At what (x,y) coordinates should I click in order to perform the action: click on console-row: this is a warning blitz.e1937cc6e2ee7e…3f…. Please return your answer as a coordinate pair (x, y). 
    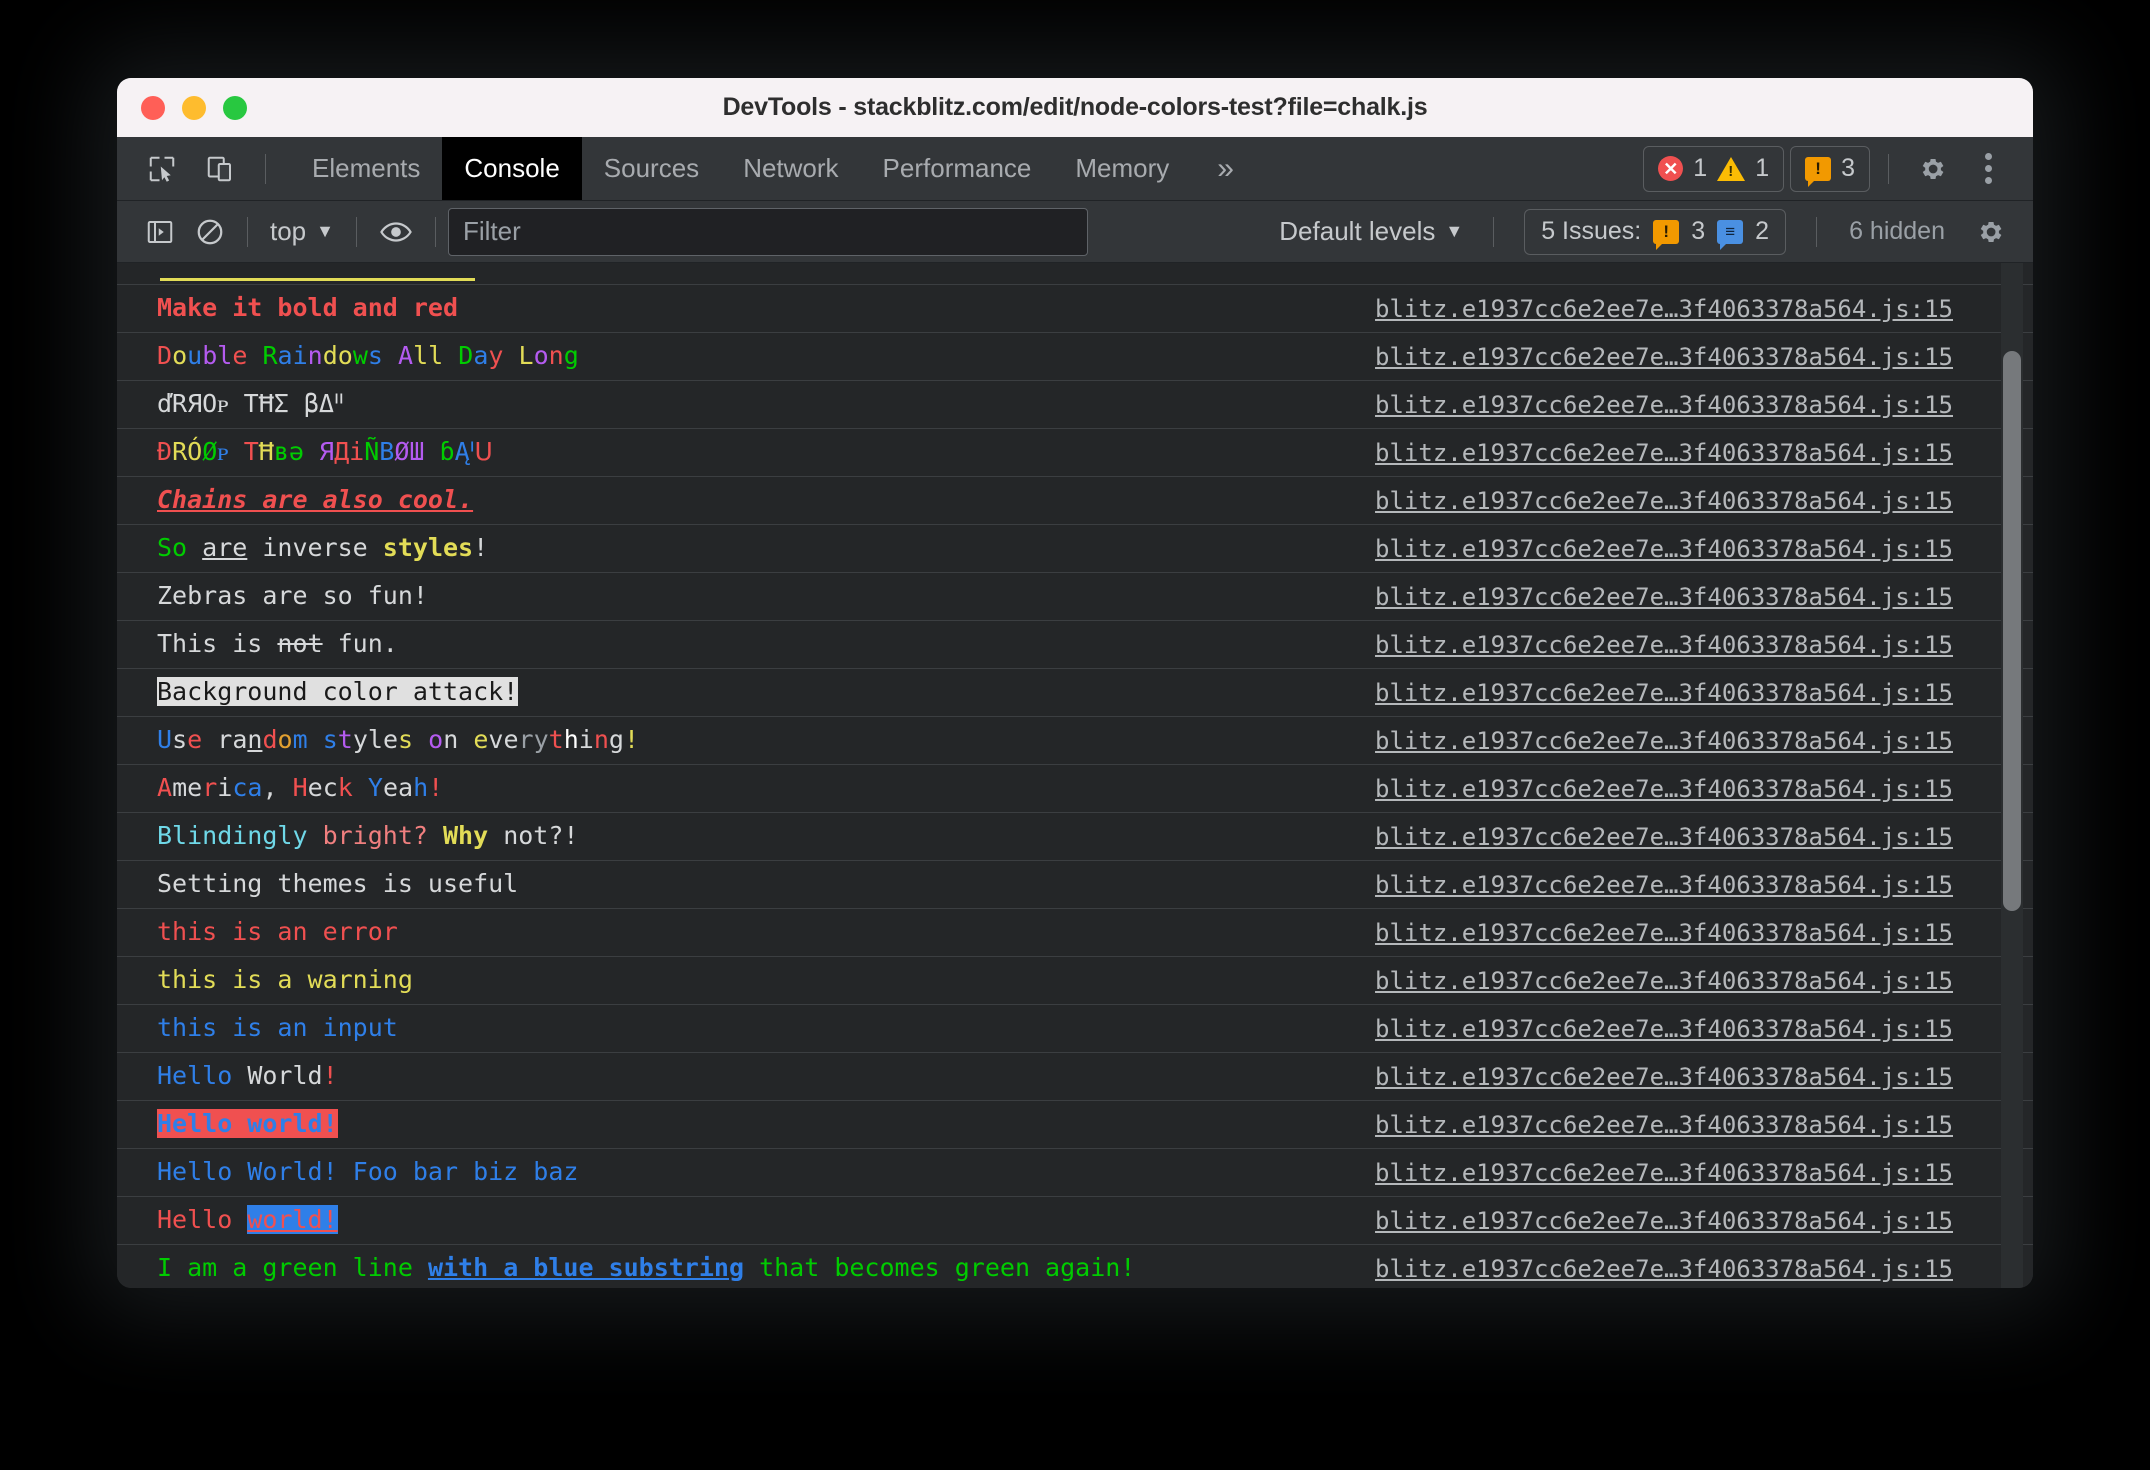
    Looking at the image, I should click on (1075, 981).